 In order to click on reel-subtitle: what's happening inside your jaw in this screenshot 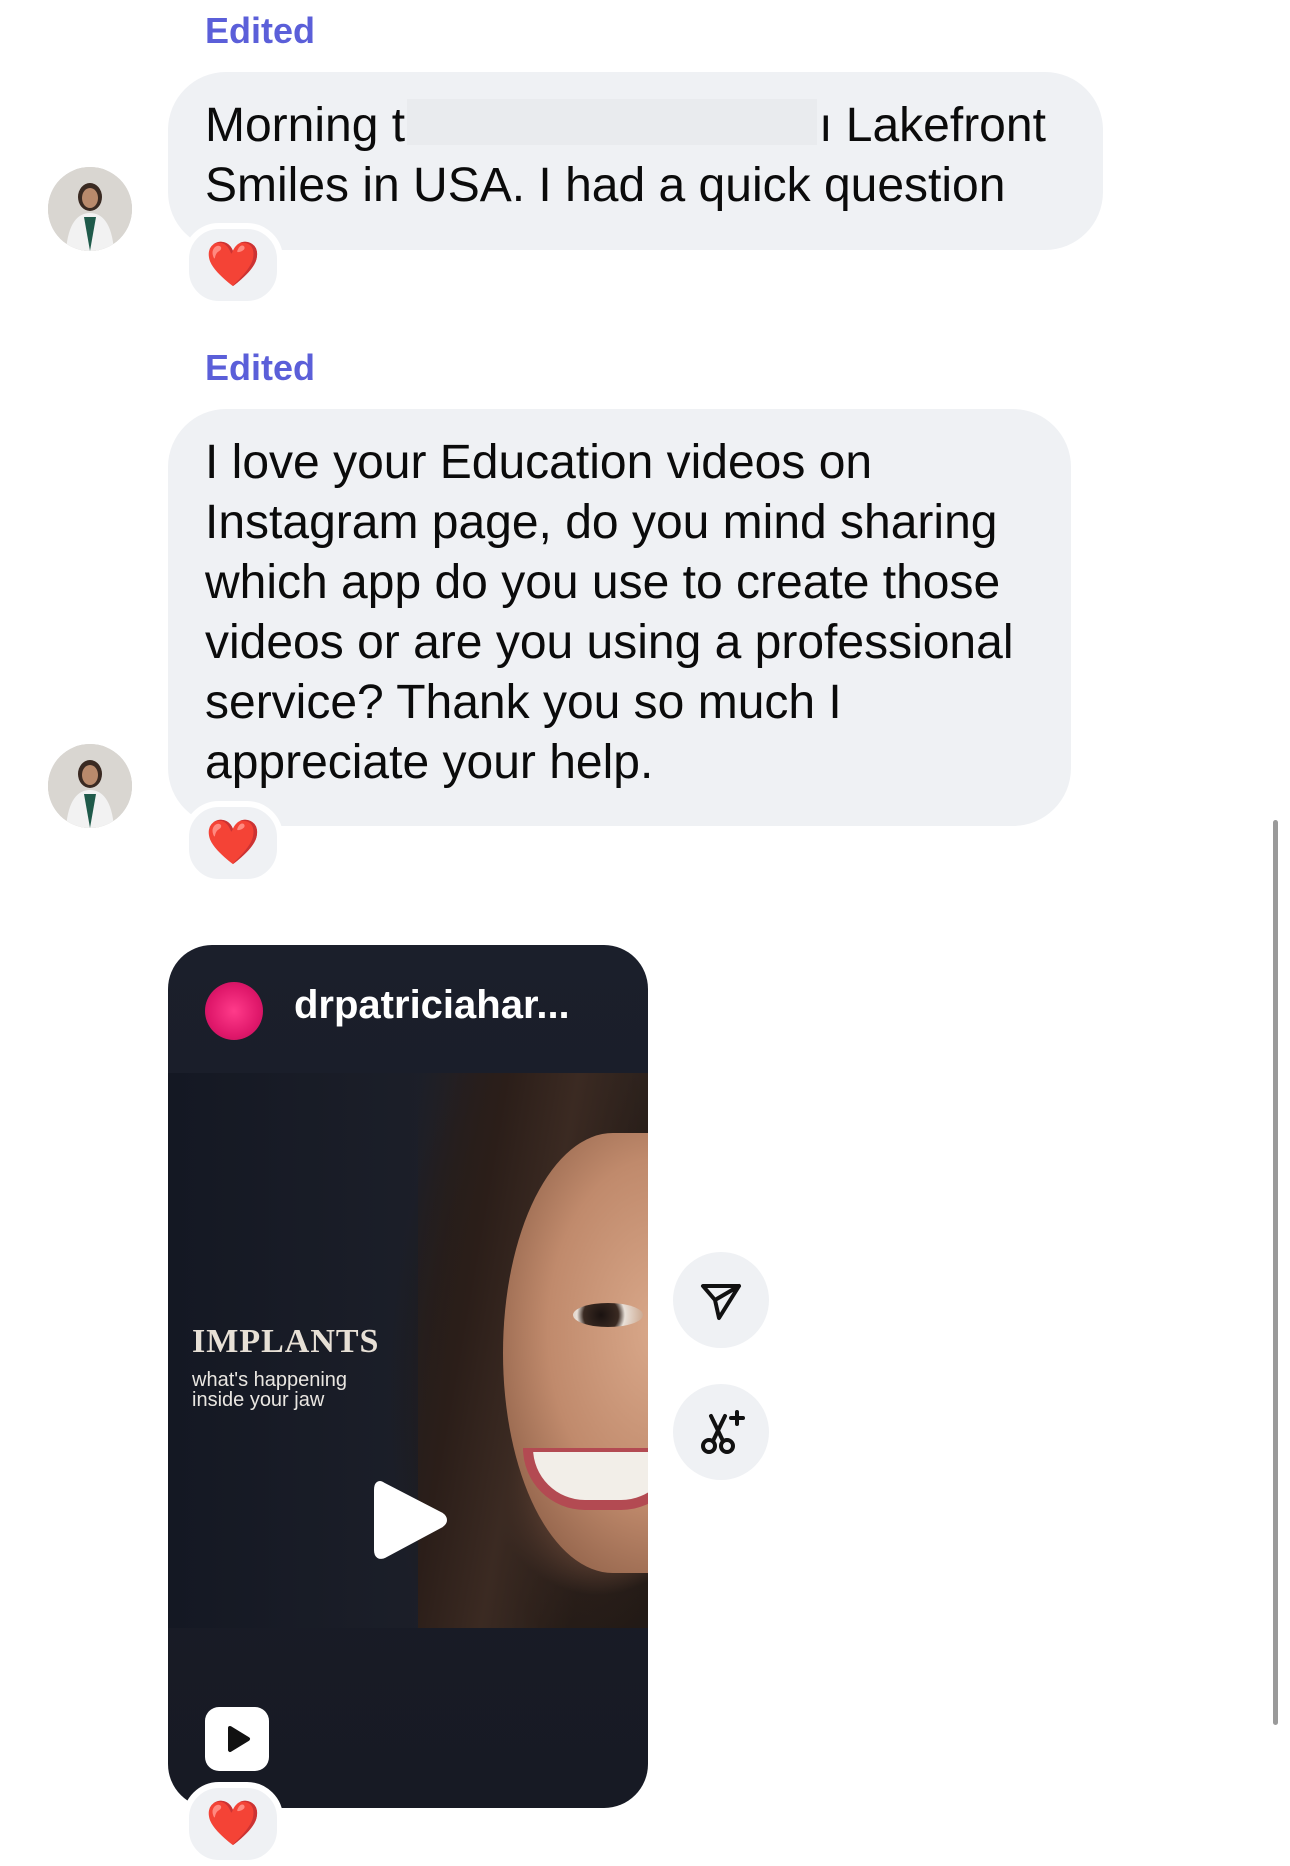, I will do `click(270, 1390)`.